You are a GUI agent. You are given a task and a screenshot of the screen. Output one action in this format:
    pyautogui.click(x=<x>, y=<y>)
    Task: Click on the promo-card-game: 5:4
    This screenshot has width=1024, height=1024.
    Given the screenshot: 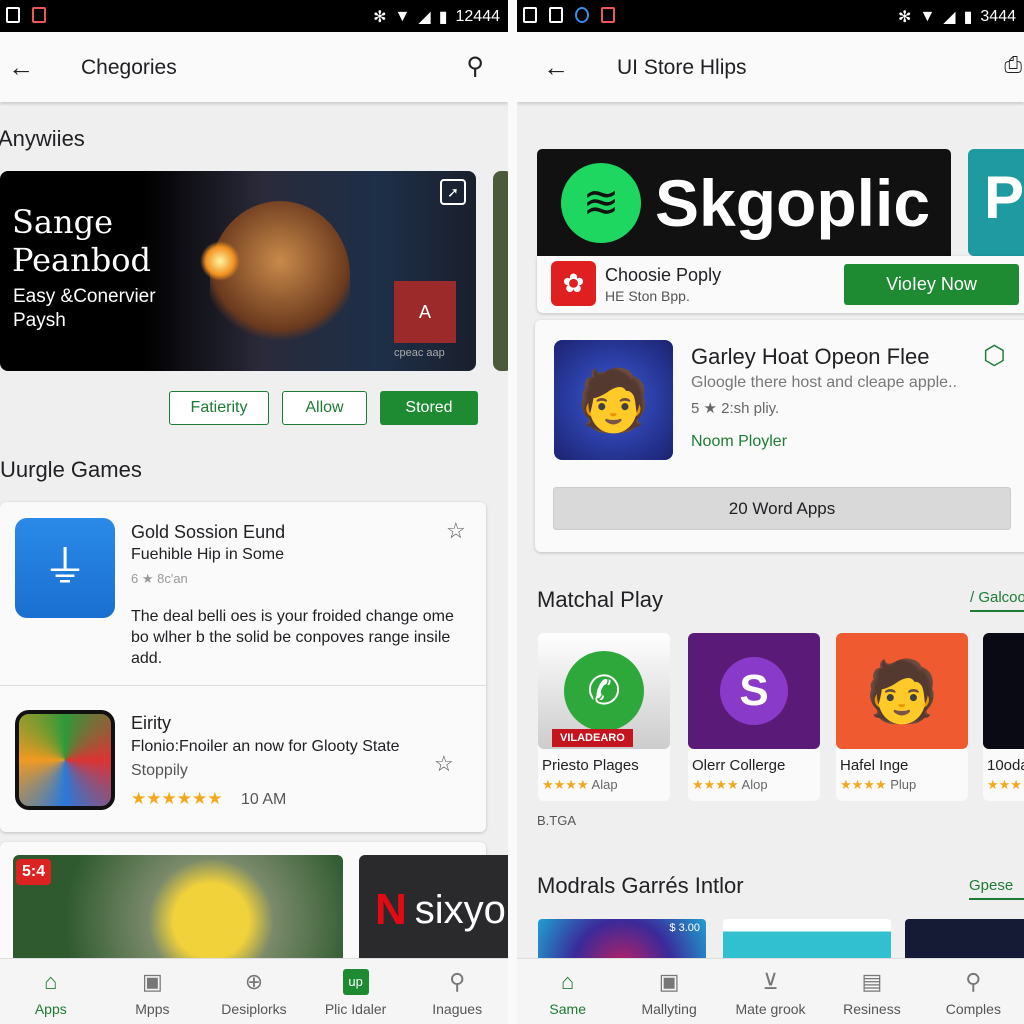 What is the action you would take?
    pyautogui.click(x=178, y=910)
    